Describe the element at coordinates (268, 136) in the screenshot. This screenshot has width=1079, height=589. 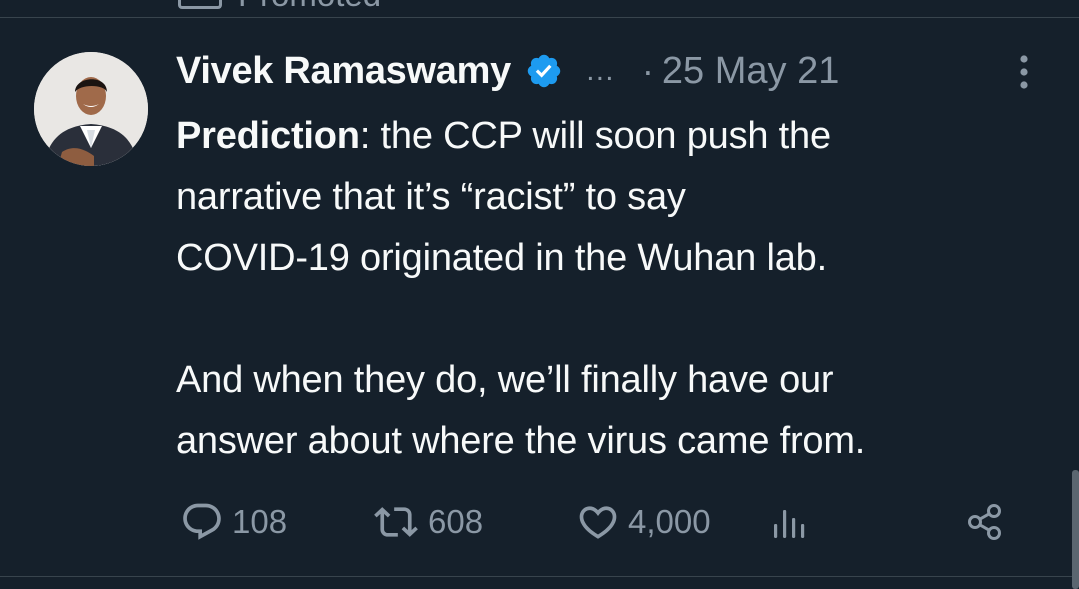
I see `tweet-text-bold-lead: Prediction` at that location.